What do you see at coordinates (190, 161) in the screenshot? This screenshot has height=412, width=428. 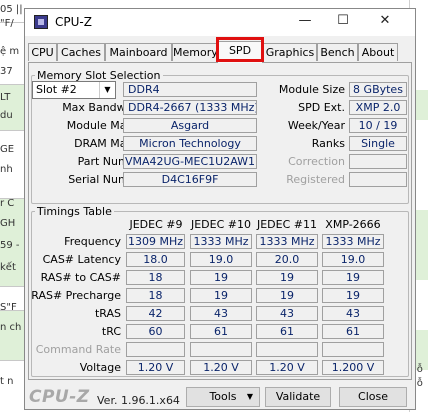 I see `part-number-field: VMA42UG-MEC1U2AW1` at bounding box center [190, 161].